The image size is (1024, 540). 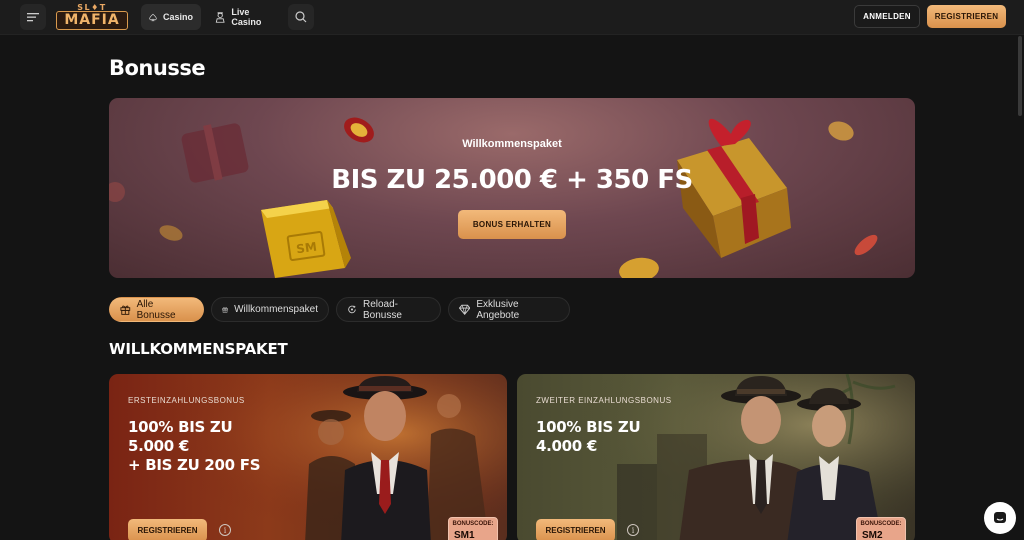 I want to click on bonus-code-badge: BONUSCODE: SM2, so click(x=881, y=528).